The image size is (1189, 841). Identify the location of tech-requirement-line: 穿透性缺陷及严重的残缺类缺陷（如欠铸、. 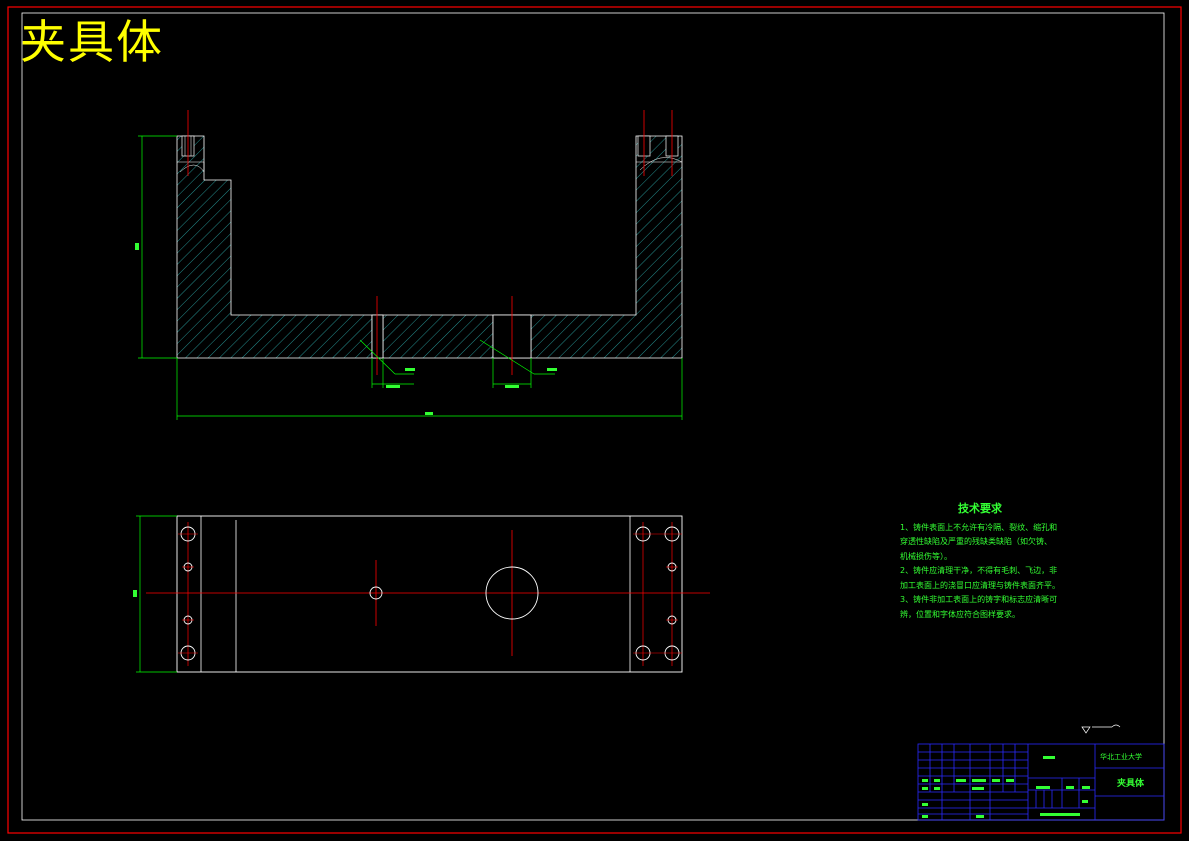
(976, 541).